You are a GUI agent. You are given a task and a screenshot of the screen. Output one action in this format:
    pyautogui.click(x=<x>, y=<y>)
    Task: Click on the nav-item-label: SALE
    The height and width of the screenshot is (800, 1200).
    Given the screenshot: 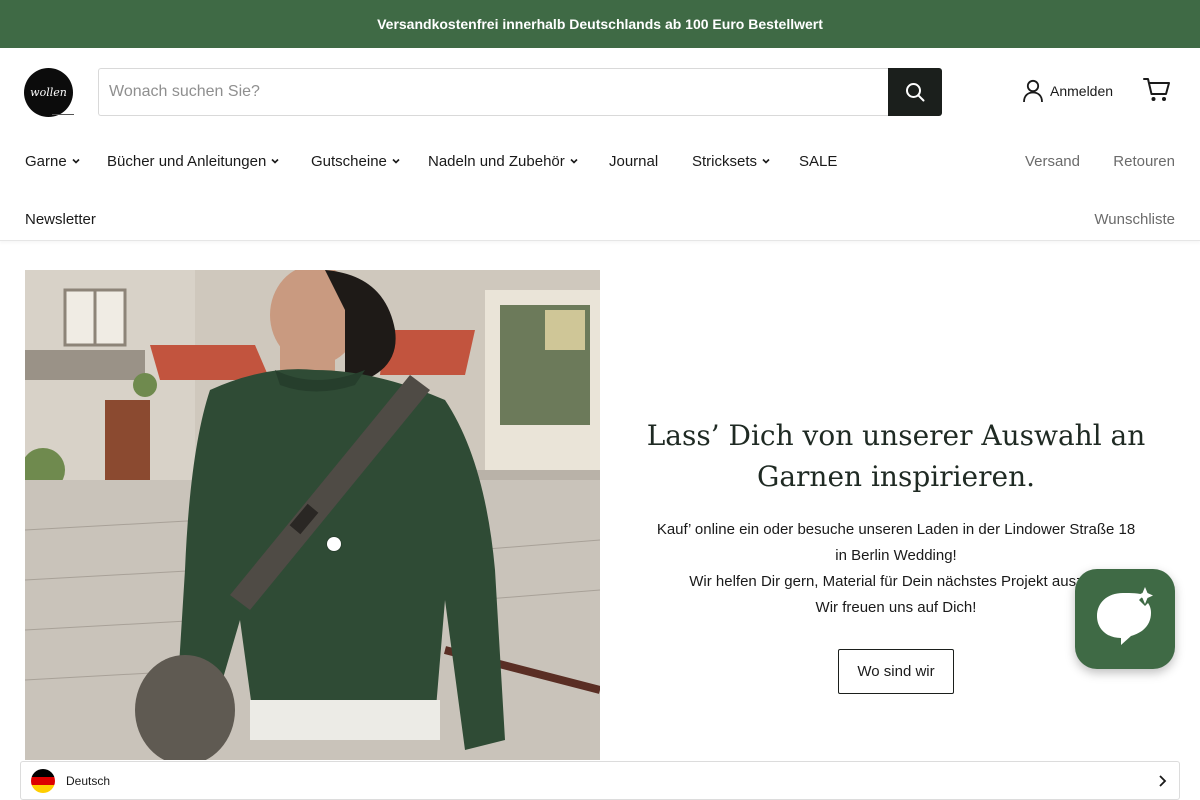 What is the action you would take?
    pyautogui.click(x=818, y=161)
    